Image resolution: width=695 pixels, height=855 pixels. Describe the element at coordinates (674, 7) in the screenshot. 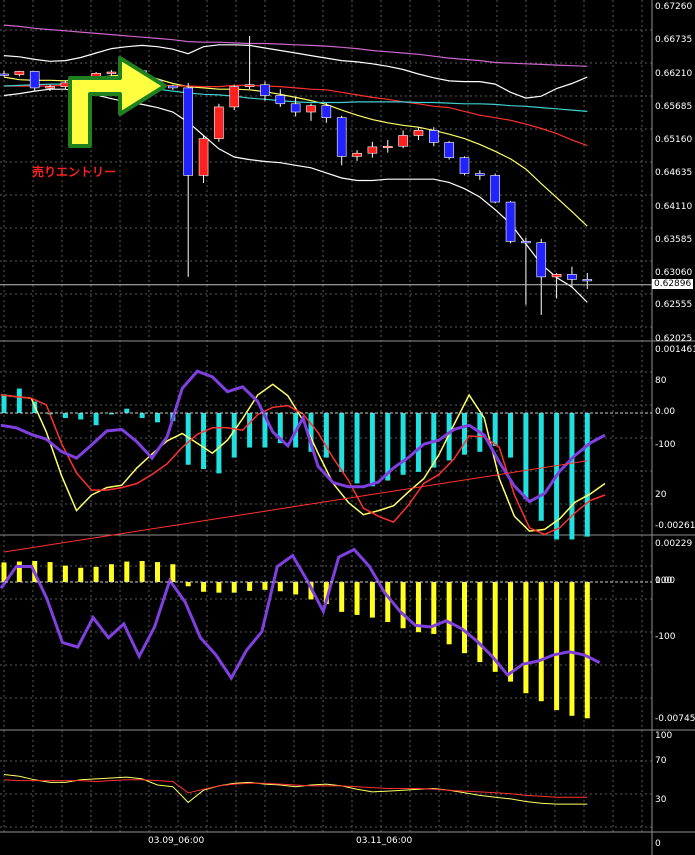

I see `price-axis-label: 0.67260` at that location.